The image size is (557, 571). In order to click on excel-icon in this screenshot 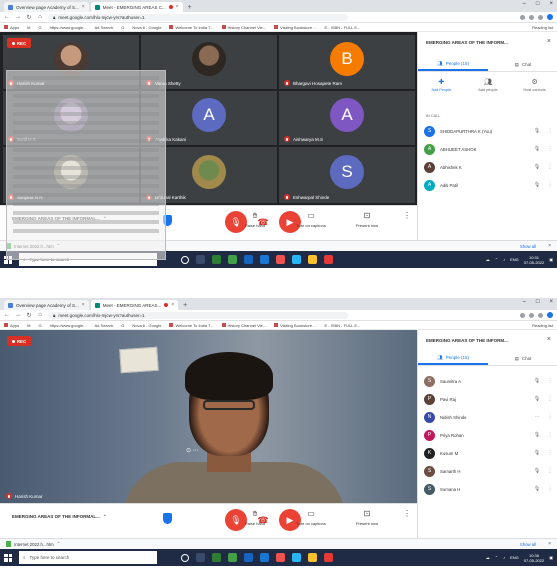, I will do `click(216, 259)`.